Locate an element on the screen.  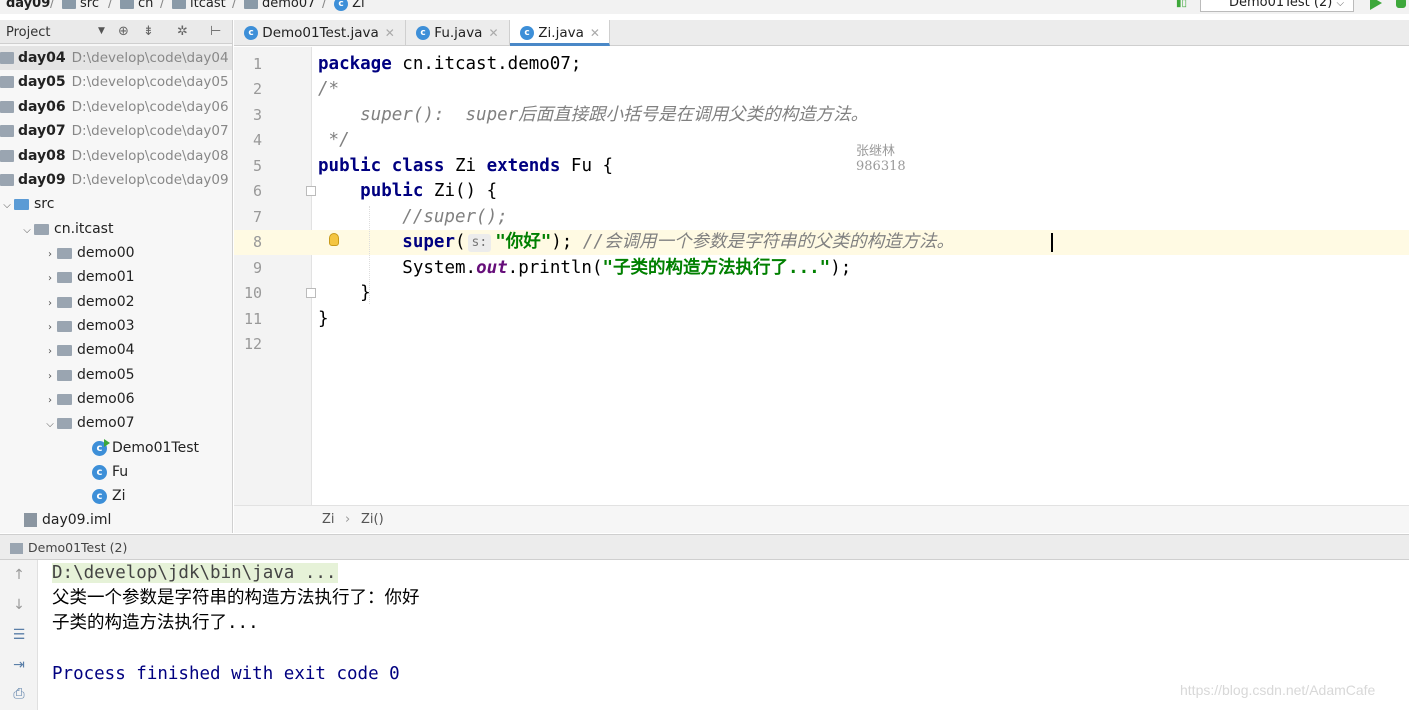
run-icon is located at coordinates (1376, 5).